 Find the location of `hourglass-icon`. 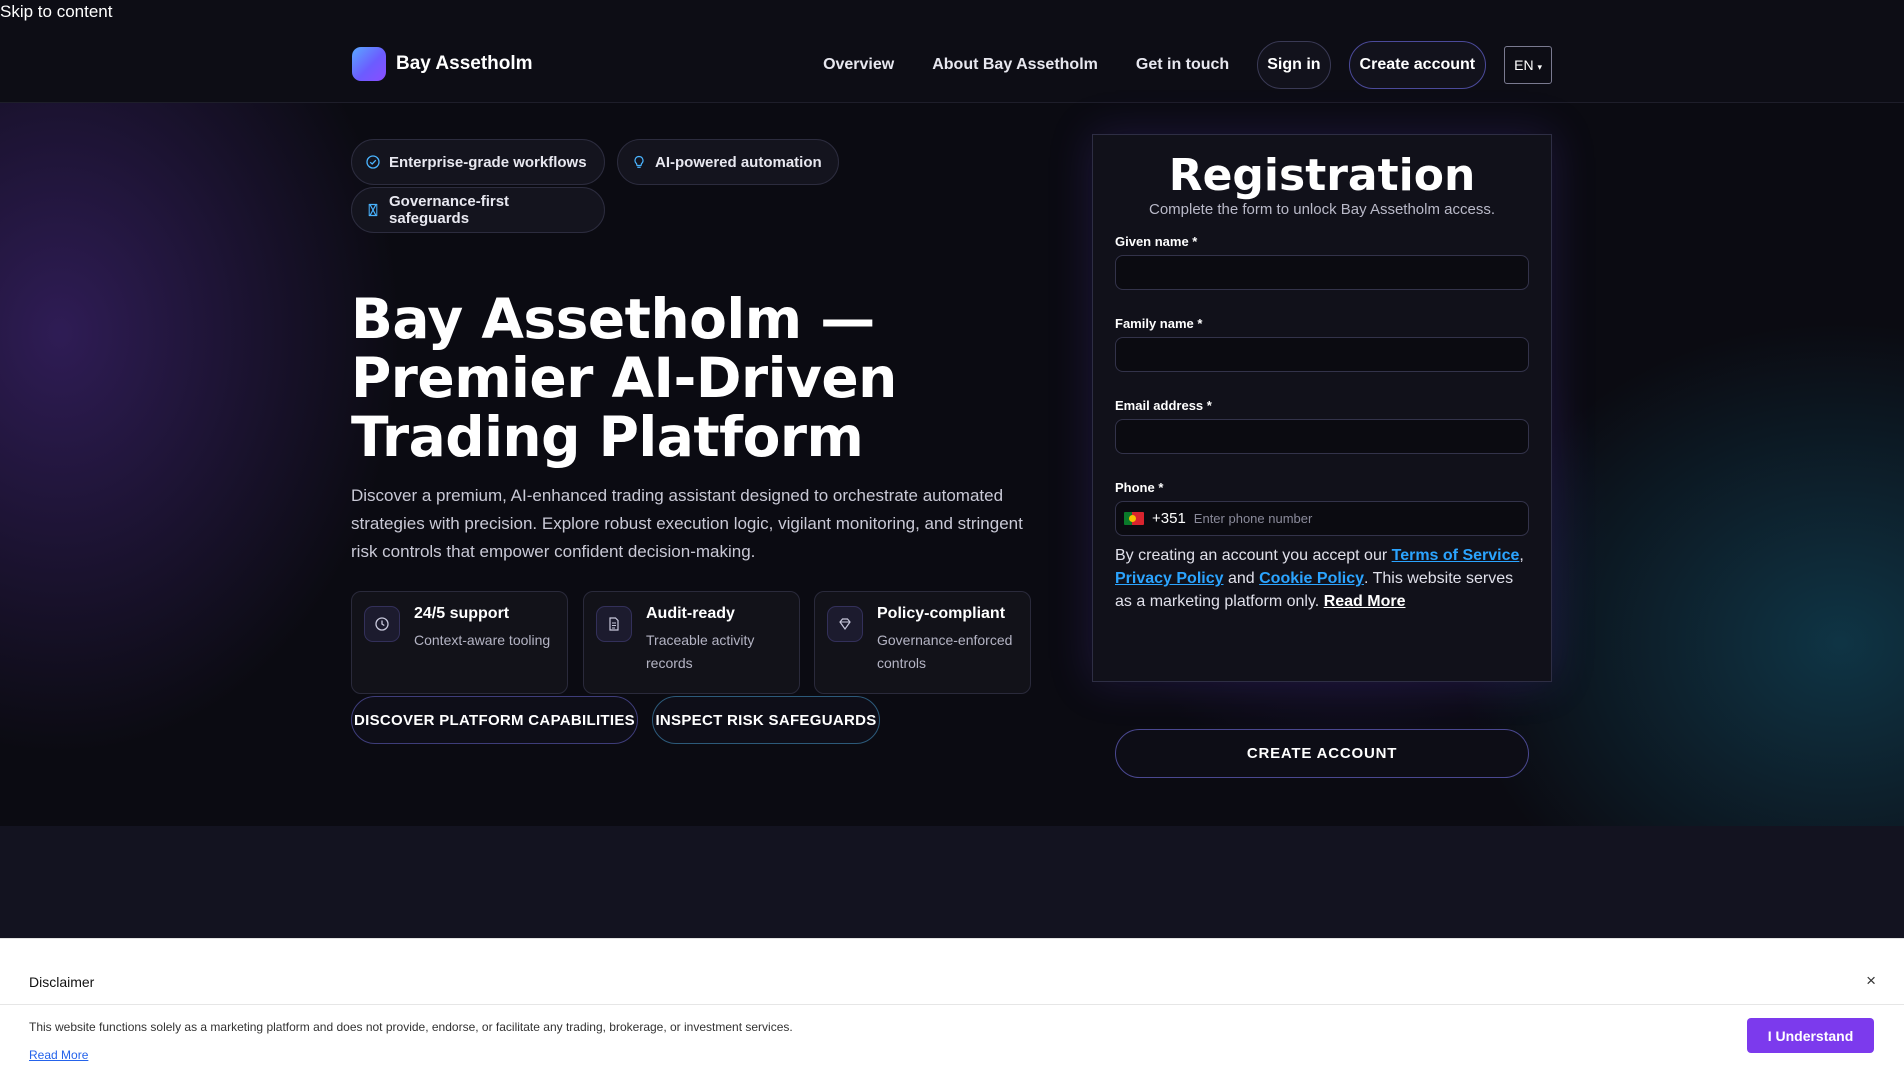

hourglass-icon is located at coordinates (373, 210).